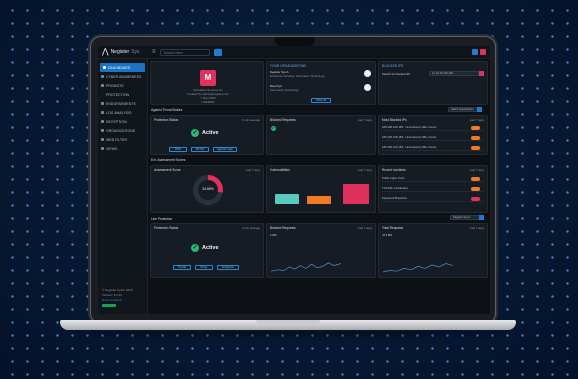 This screenshot has height=379, width=578. What do you see at coordinates (122, 121) in the screenshot?
I see `sidebar-item-deception: DECEPTION` at bounding box center [122, 121].